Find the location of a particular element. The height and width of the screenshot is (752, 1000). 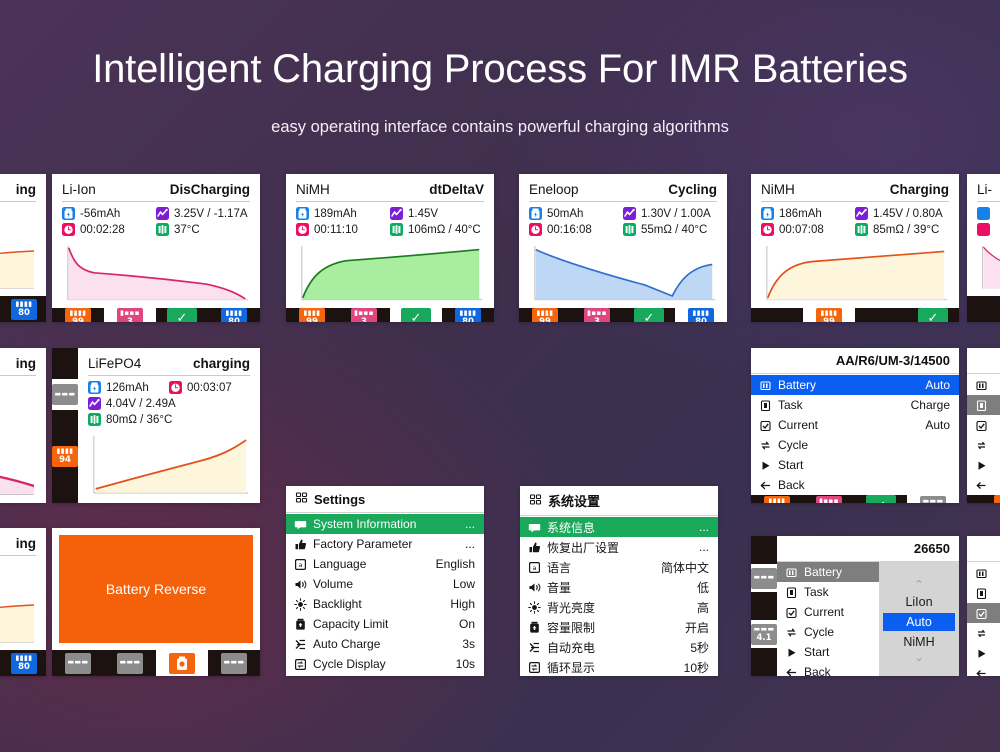

menu-item-backlight: 背光亮度 高 is located at coordinates (619, 607).